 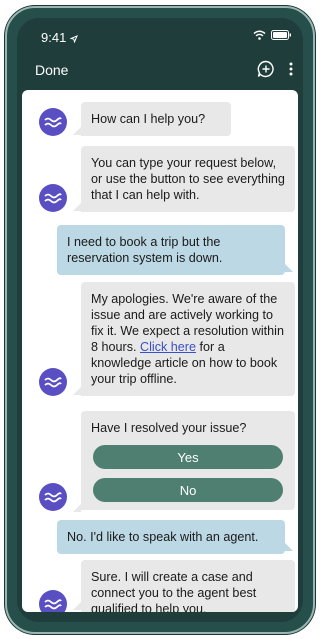 What do you see at coordinates (73, 39) in the screenshot?
I see `location-arrow-icon` at bounding box center [73, 39].